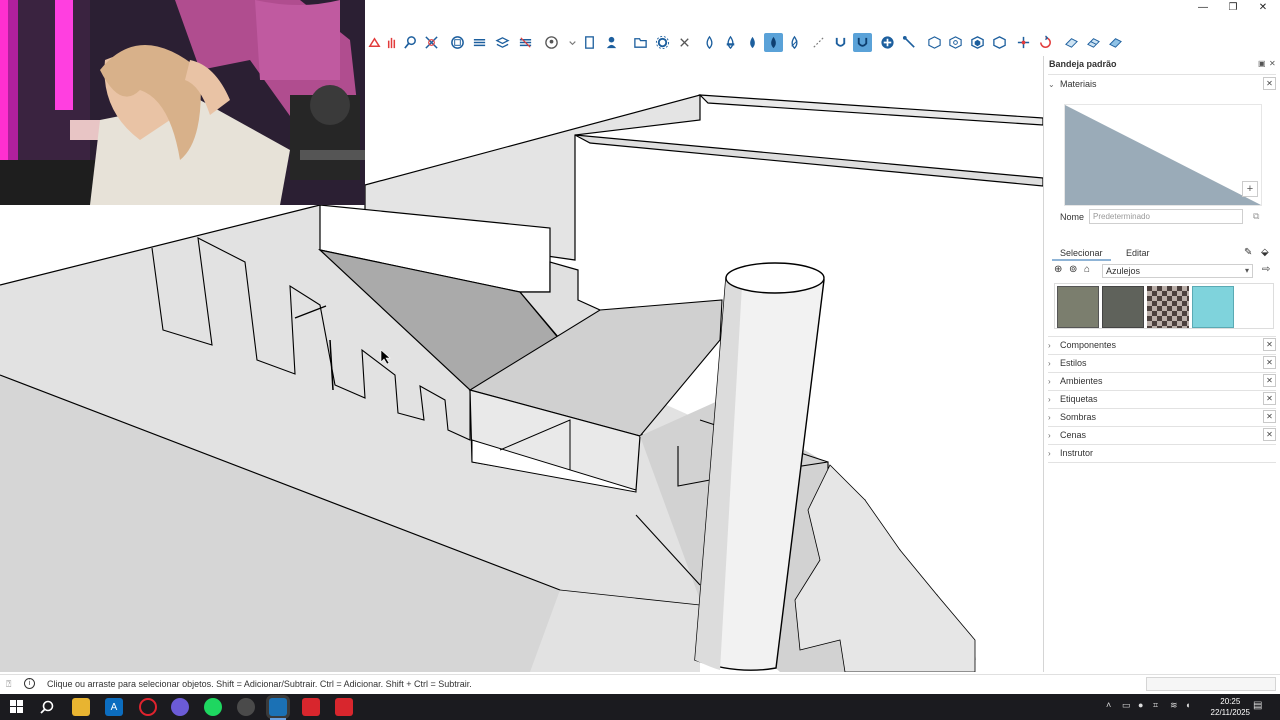  Describe the element at coordinates (794, 42) in the screenshot. I see `drop-striped-icon` at that location.